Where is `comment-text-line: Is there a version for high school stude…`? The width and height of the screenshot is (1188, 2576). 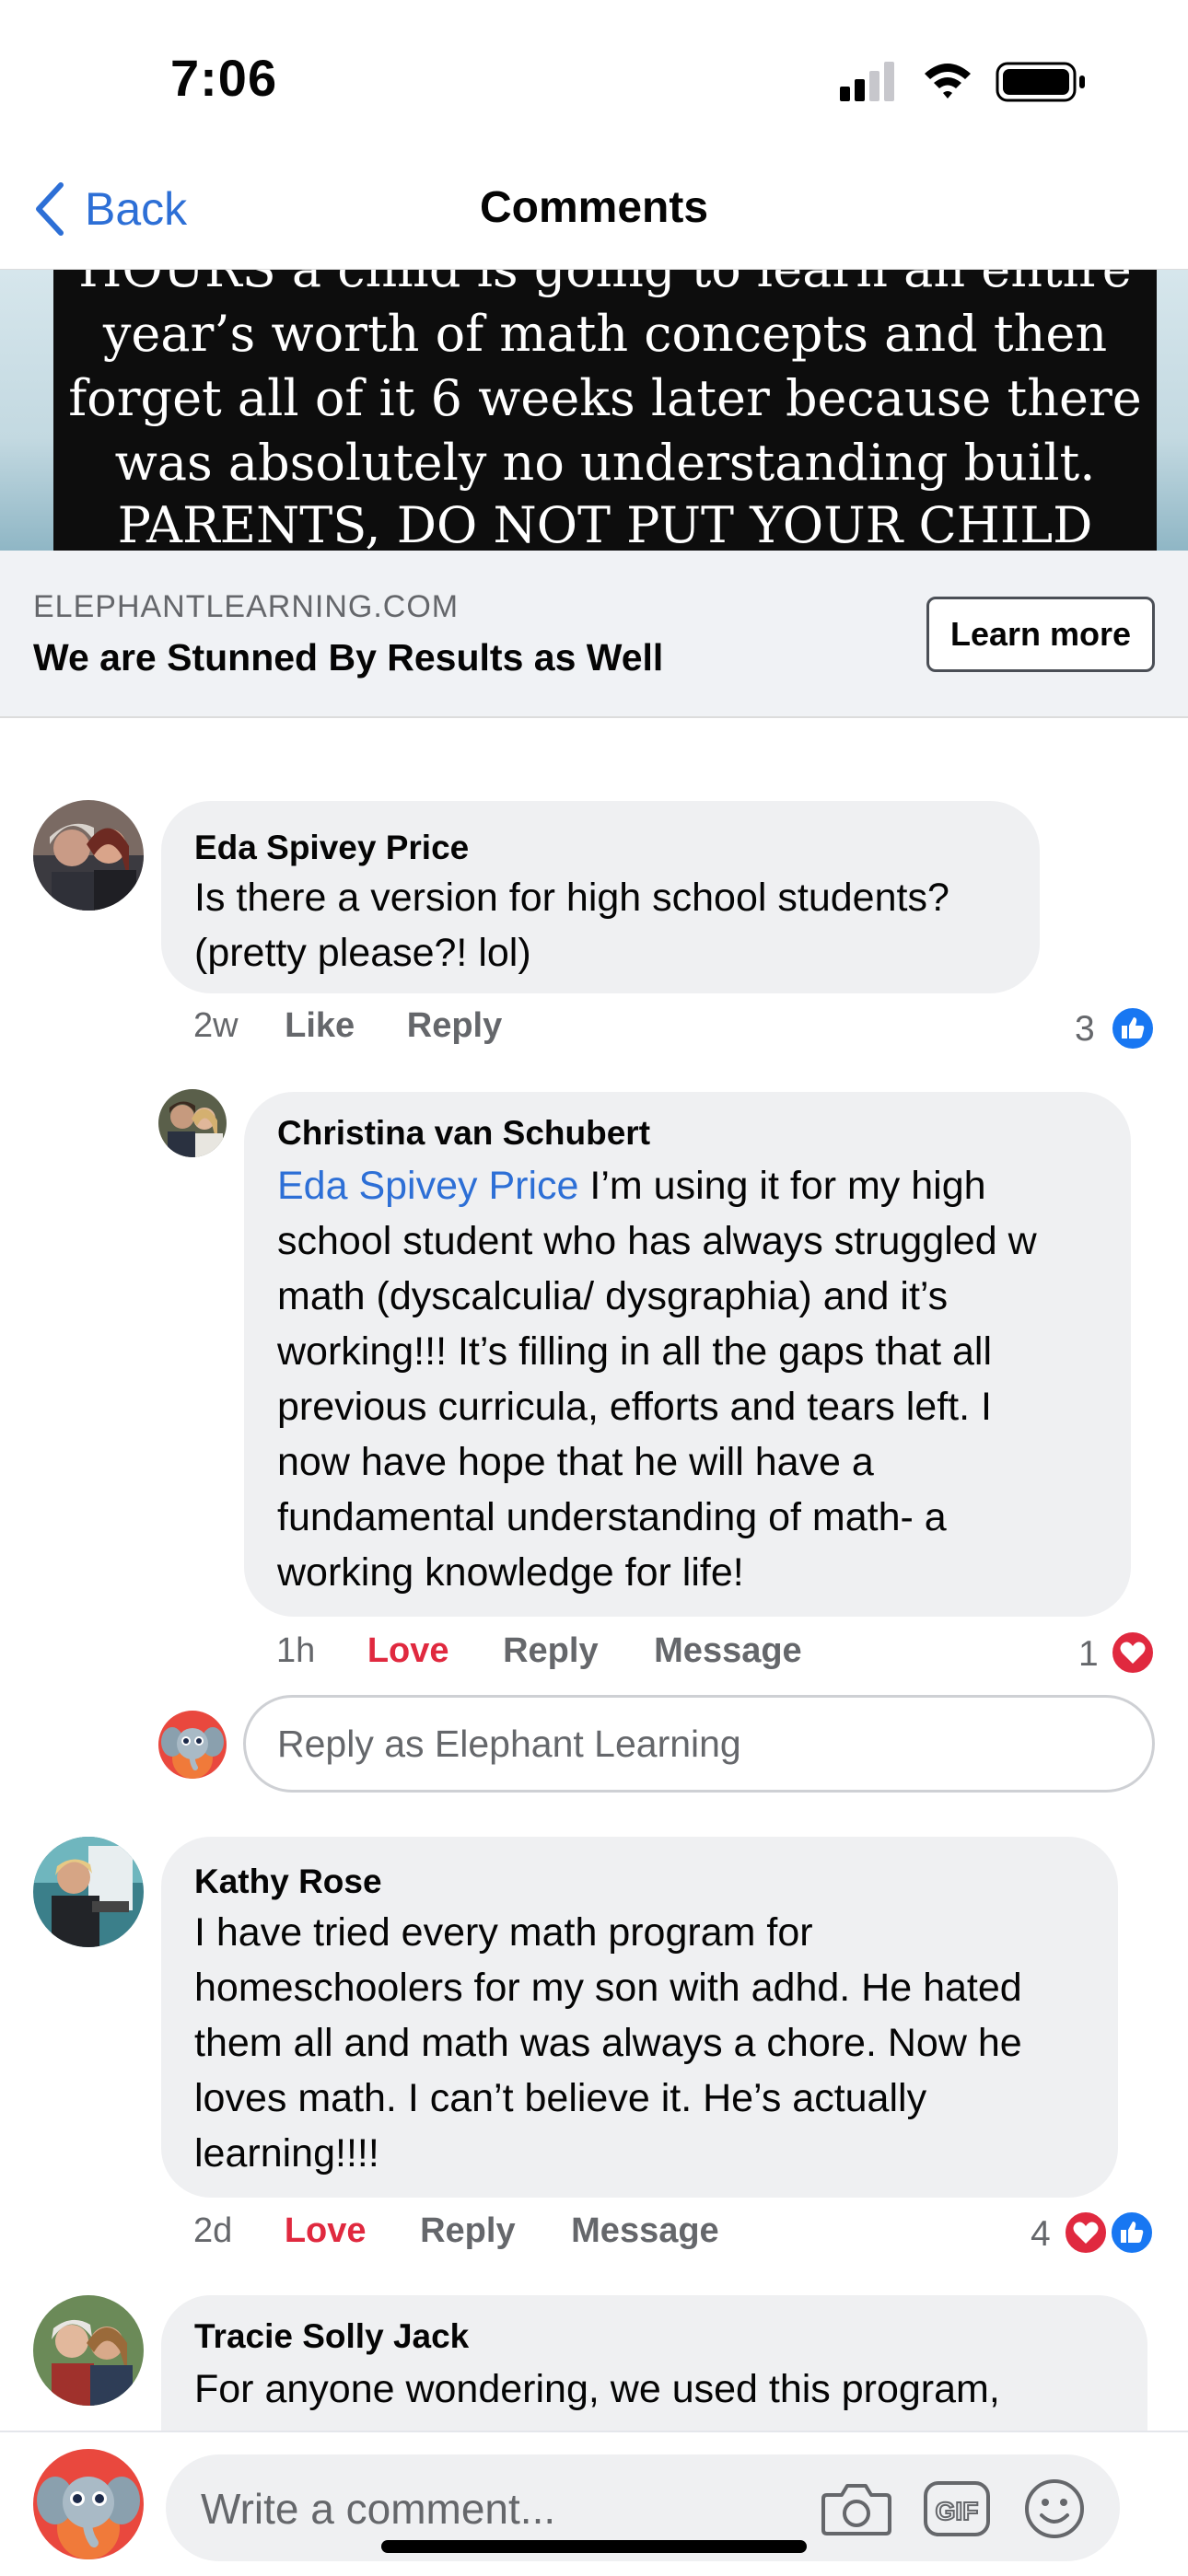 comment-text-line: Is there a version for high school stude… is located at coordinates (572, 898).